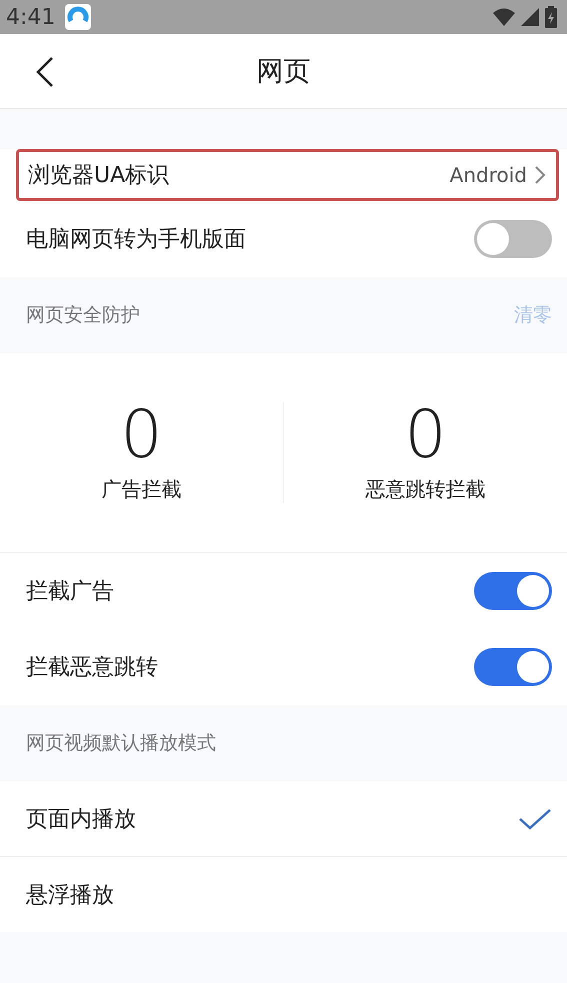  What do you see at coordinates (287, 175) in the screenshot?
I see `settings-row: 浏览器UA标识 Android` at bounding box center [287, 175].